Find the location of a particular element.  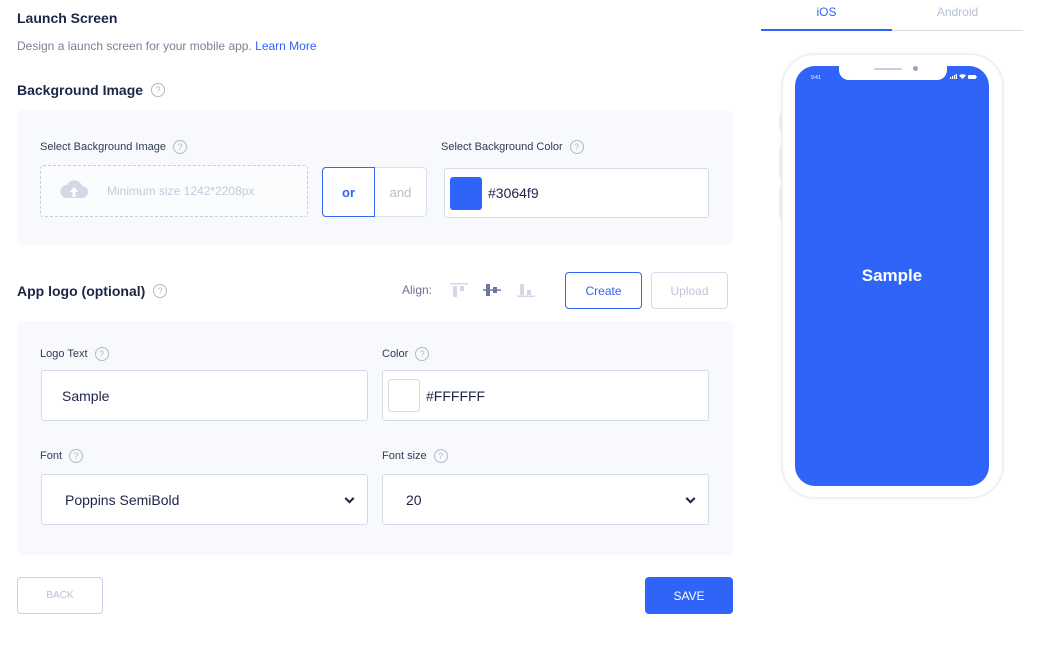

toggle-or: or is located at coordinates (348, 192).